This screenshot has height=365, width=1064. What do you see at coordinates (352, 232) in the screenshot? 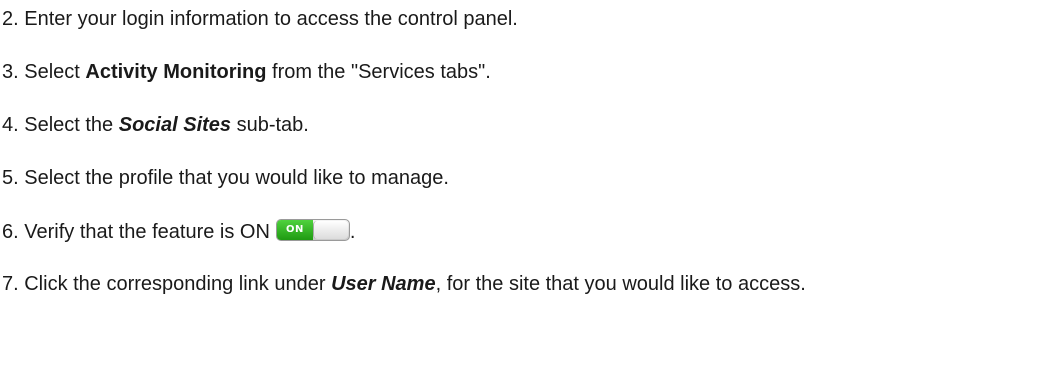
I see `step-6-post: .` at bounding box center [352, 232].